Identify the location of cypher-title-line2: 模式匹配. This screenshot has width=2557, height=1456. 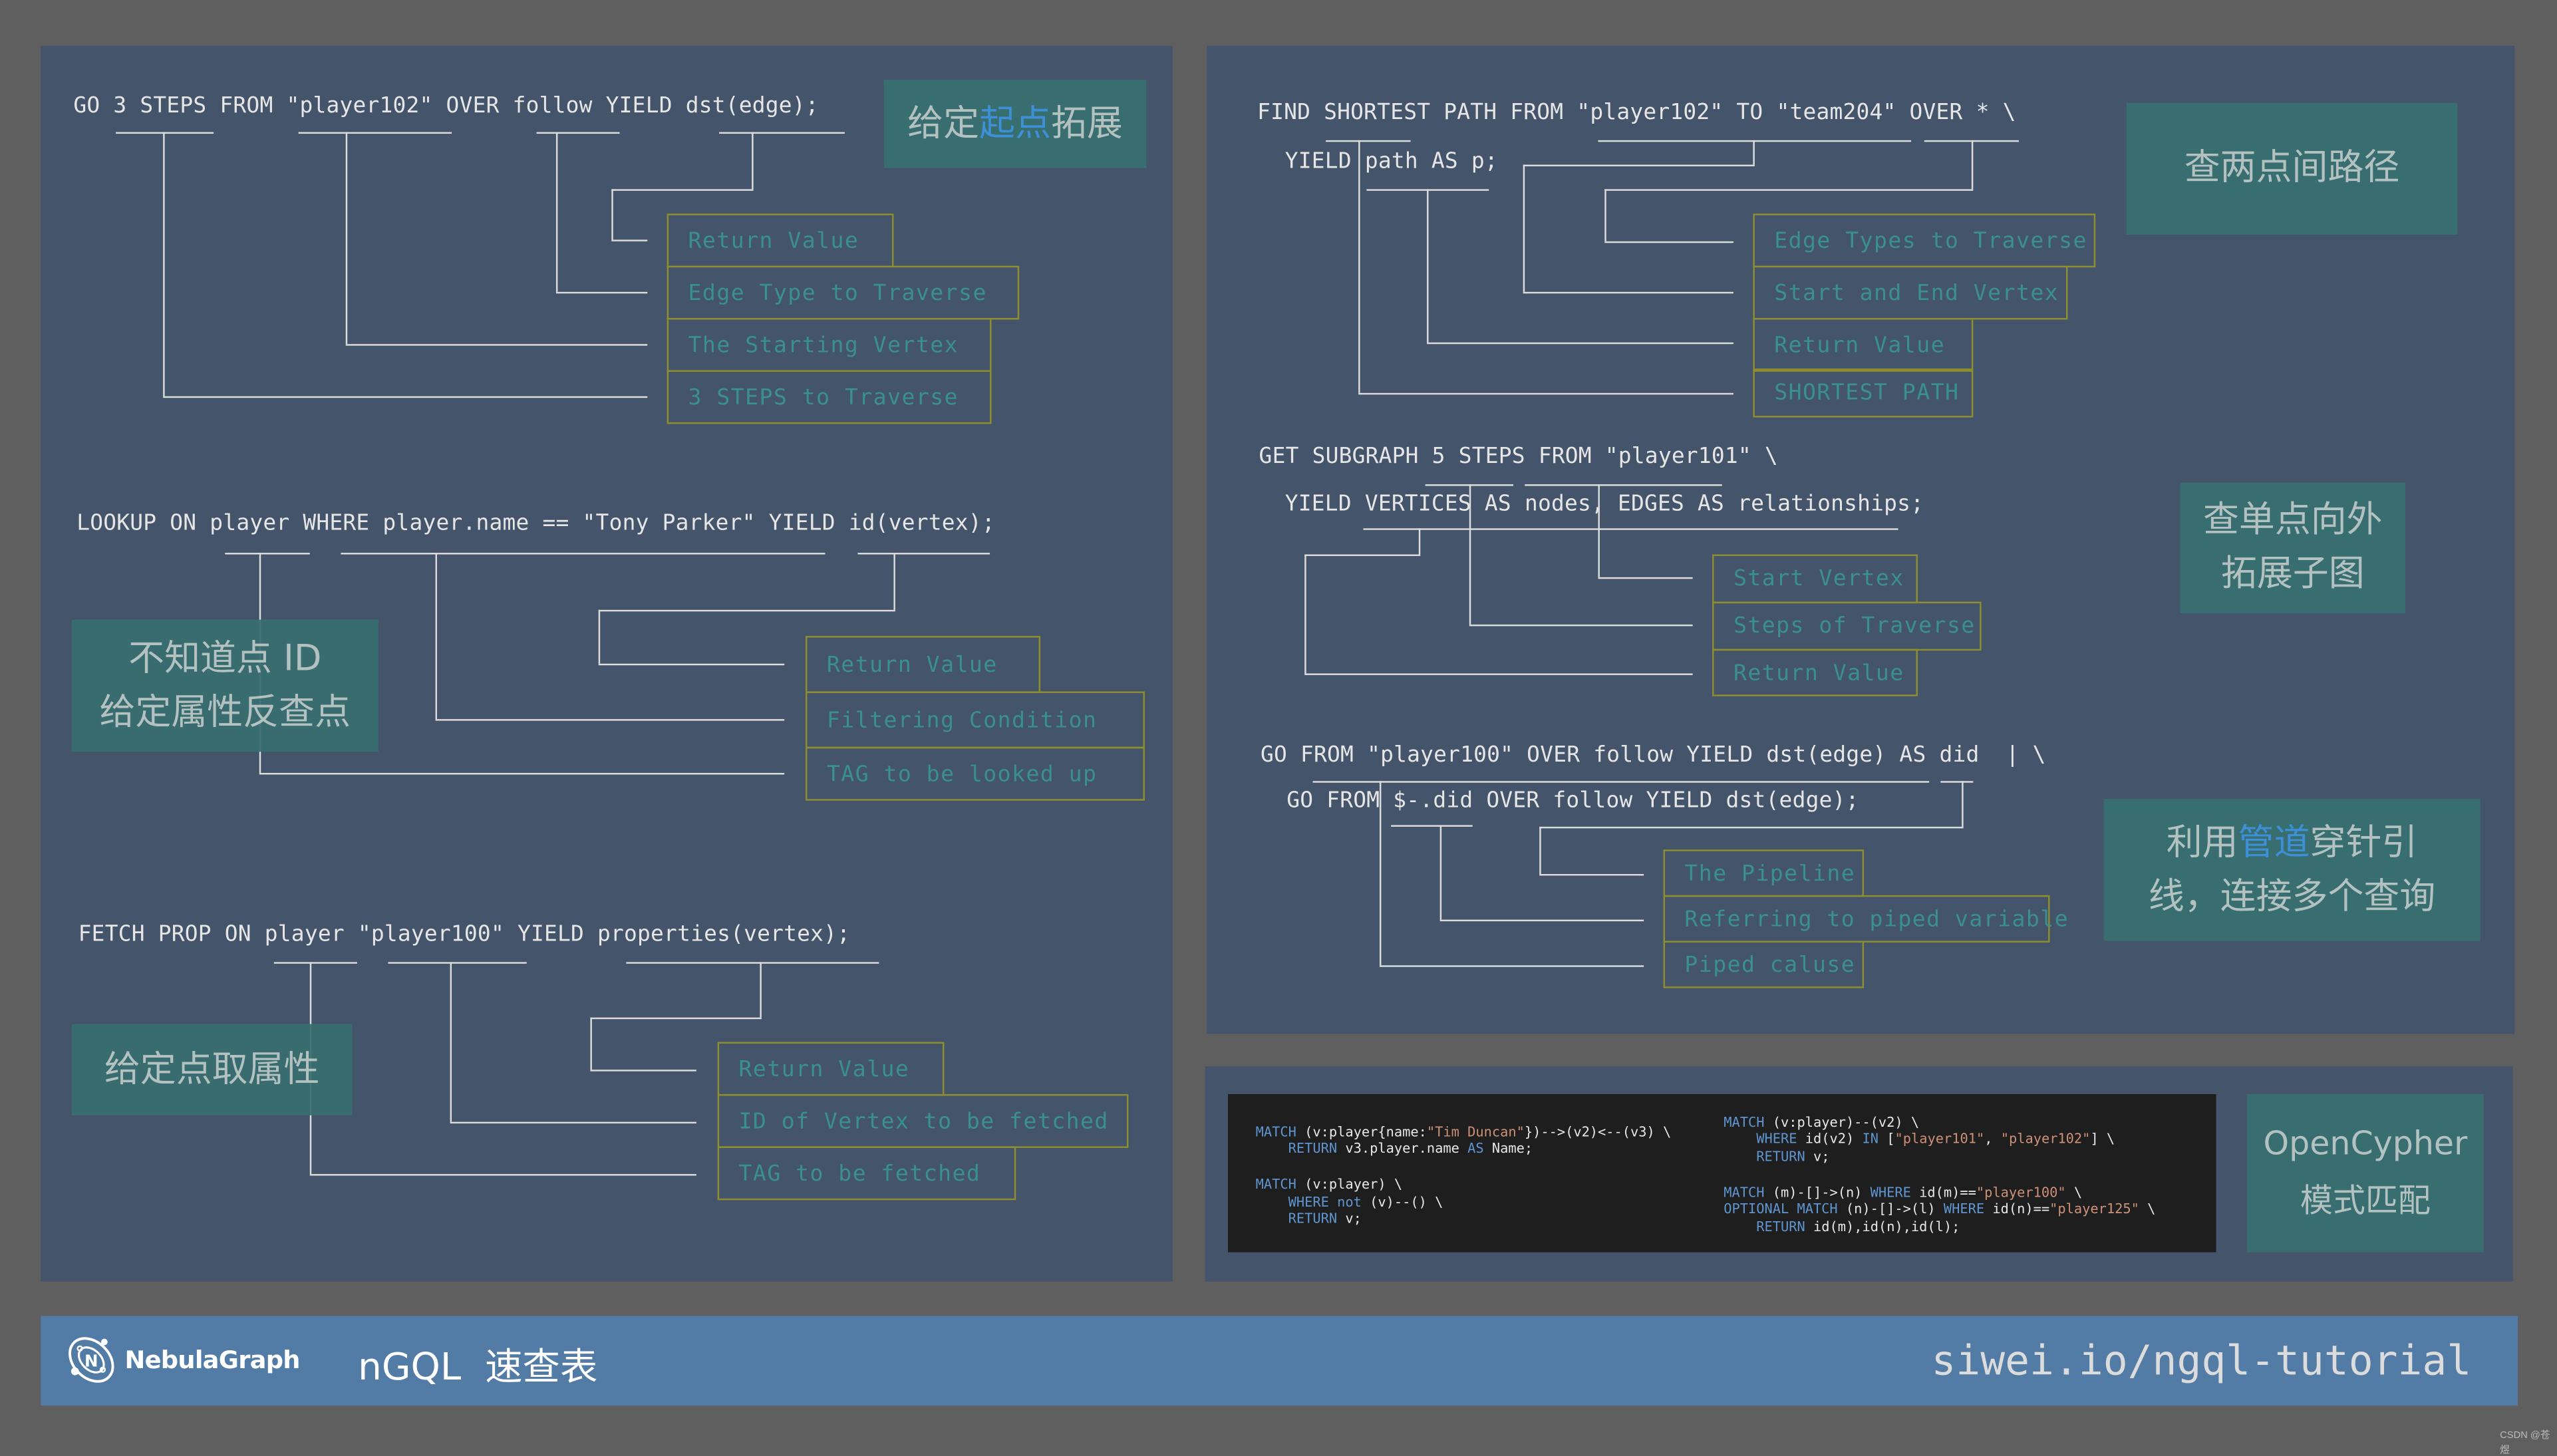
(2365, 1200).